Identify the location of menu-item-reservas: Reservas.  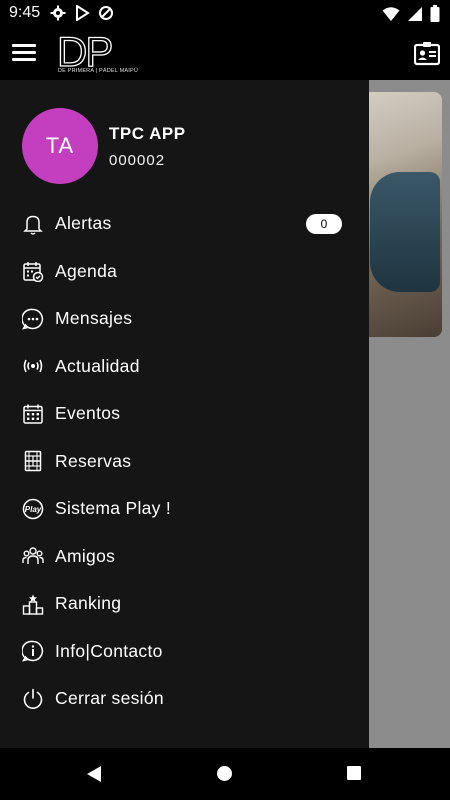
(184, 462).